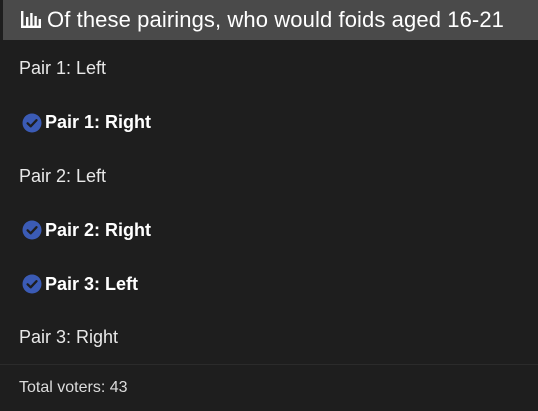 This screenshot has width=538, height=411. What do you see at coordinates (92, 283) in the screenshot?
I see `option-label: Pair 3: Left` at bounding box center [92, 283].